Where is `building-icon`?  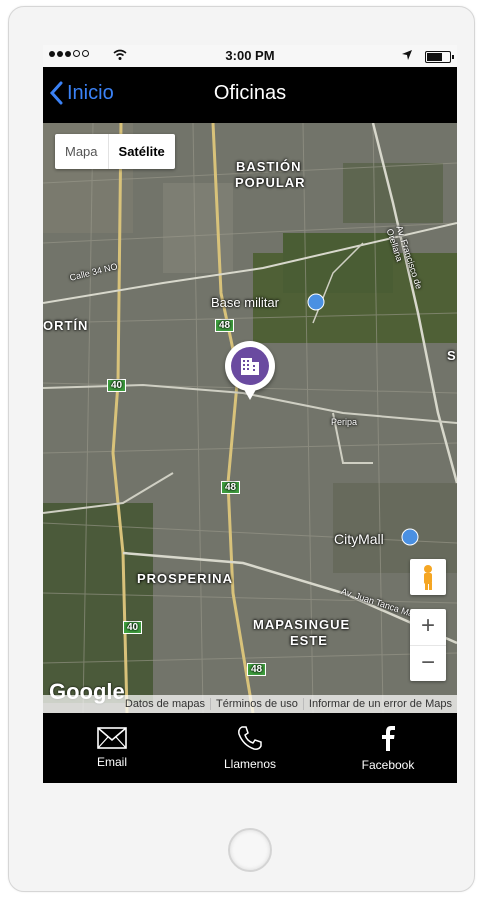 building-icon is located at coordinates (250, 366).